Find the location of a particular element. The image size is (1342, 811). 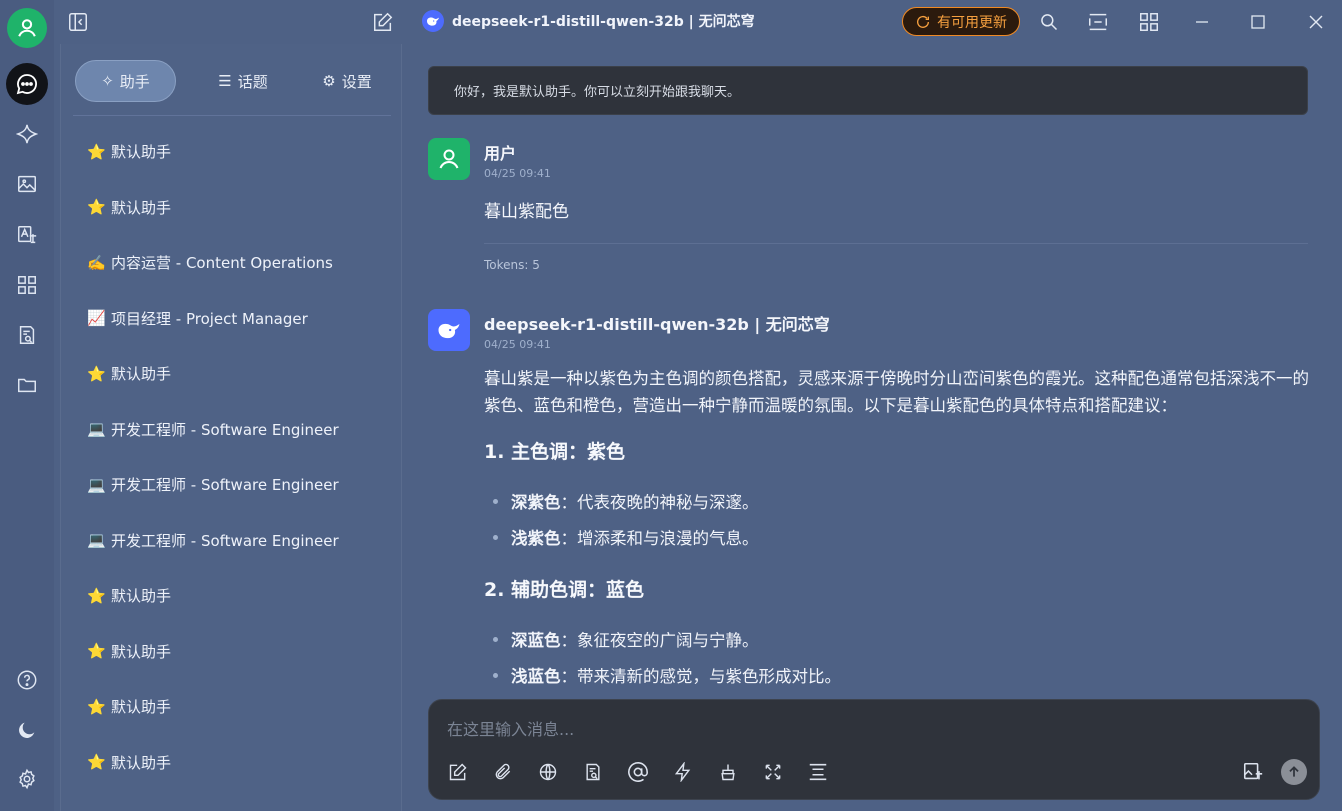

bullet-list: 深紫色 ：代表夜晚的神秘与深邃。 浅紫色 ：增添柔和与浪漫的气息。 is located at coordinates (899, 520).